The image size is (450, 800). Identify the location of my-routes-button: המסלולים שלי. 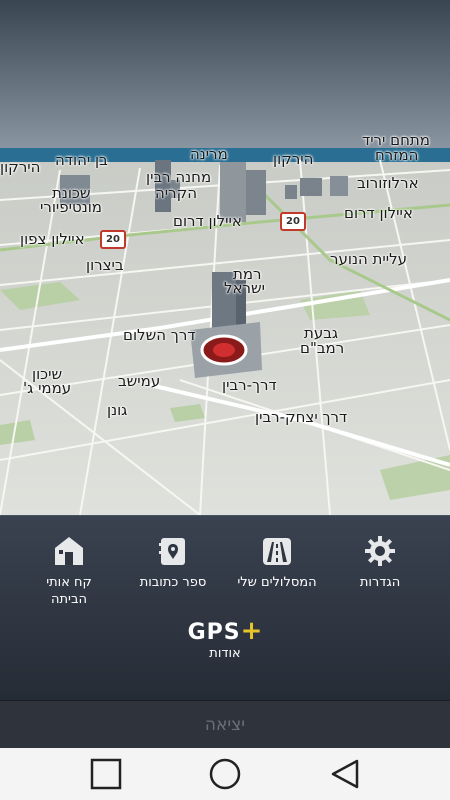
(277, 562).